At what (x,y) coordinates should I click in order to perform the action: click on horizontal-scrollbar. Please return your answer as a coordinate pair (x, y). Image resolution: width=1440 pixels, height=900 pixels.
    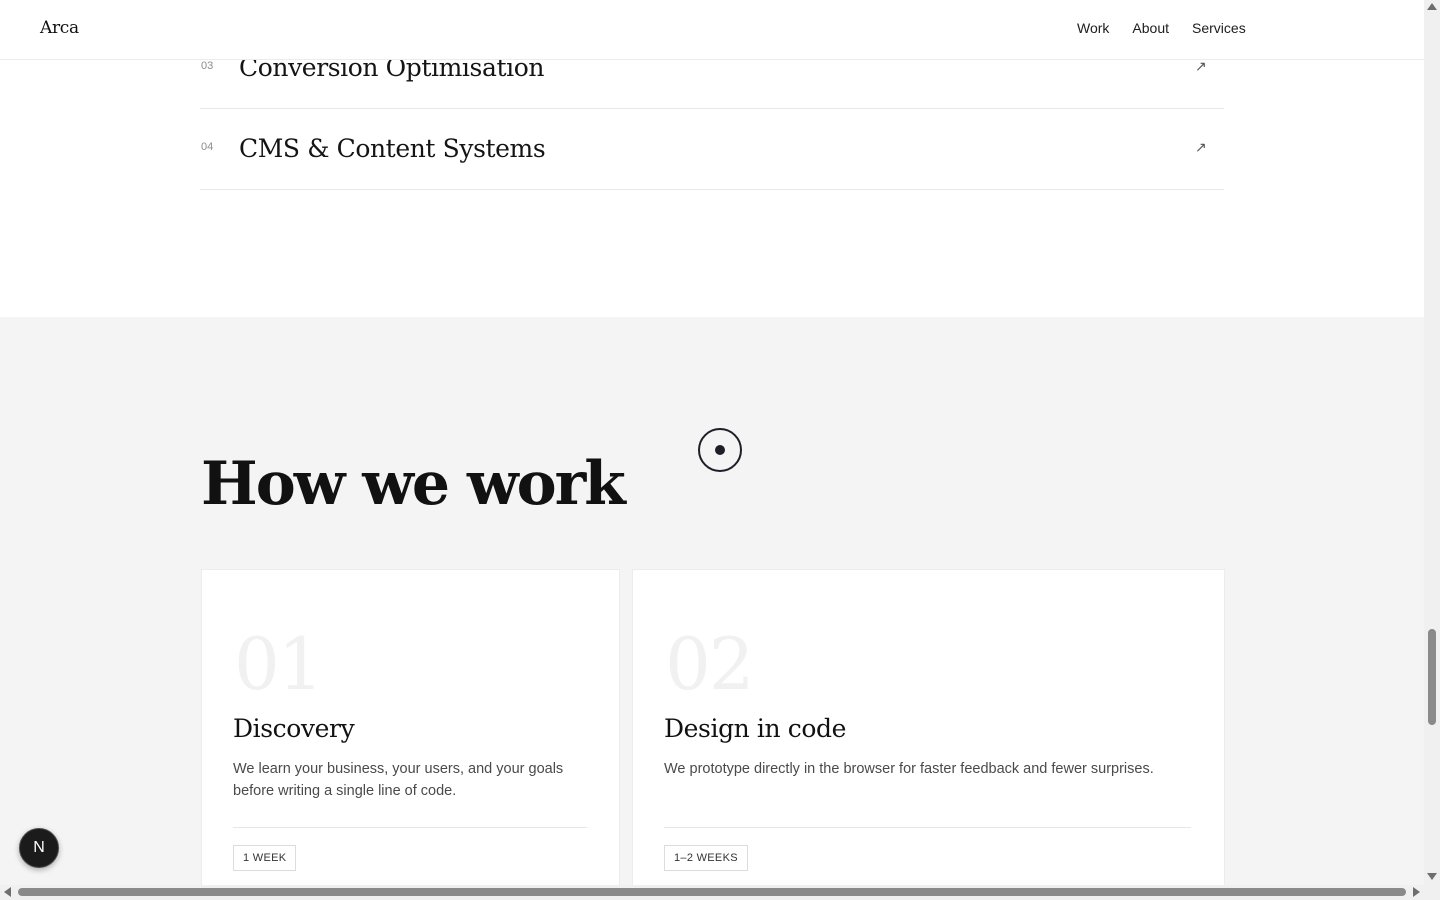
    Looking at the image, I should click on (712, 892).